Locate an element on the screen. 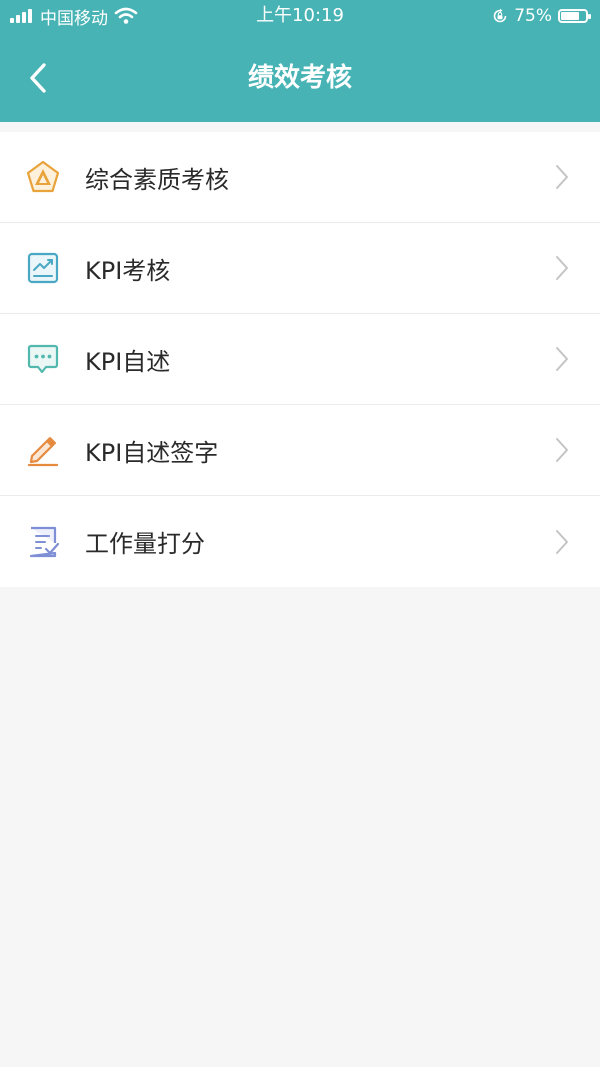 This screenshot has height=1067, width=600. menu-item-workload-scoring: 工作量打分 is located at coordinates (300, 541).